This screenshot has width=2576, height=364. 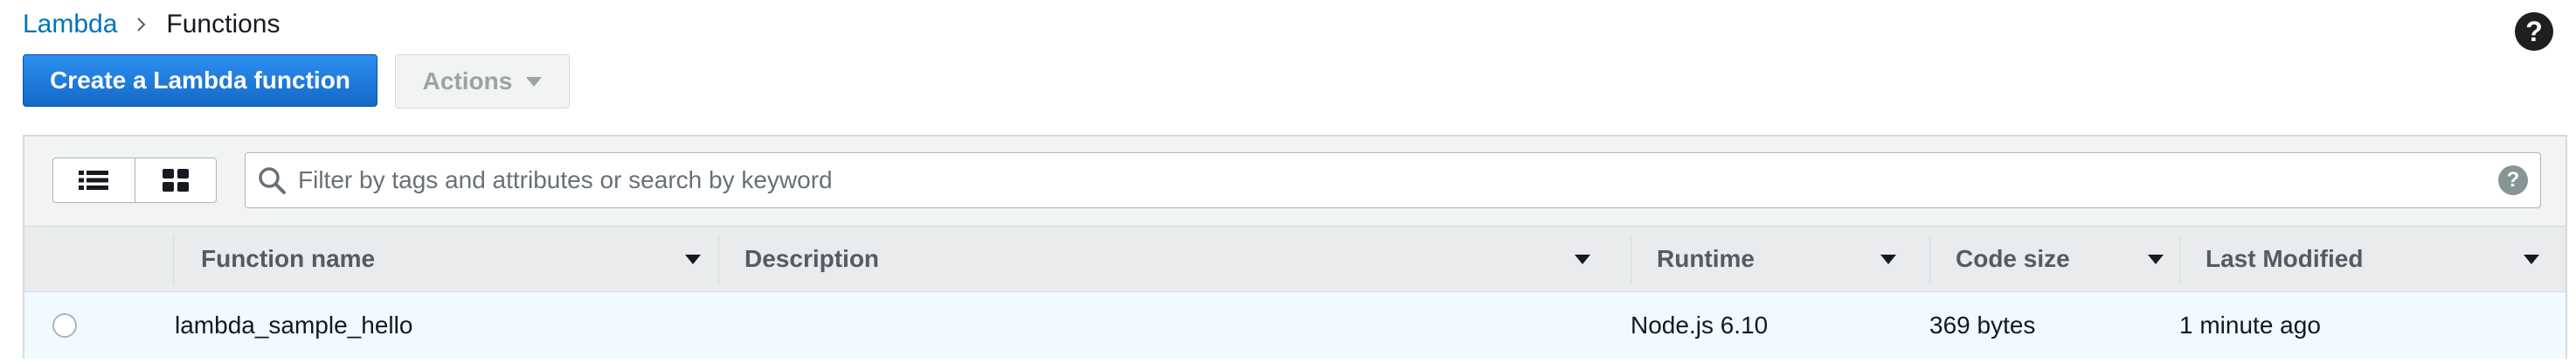 What do you see at coordinates (64, 325) in the screenshot?
I see `row-select-radio` at bounding box center [64, 325].